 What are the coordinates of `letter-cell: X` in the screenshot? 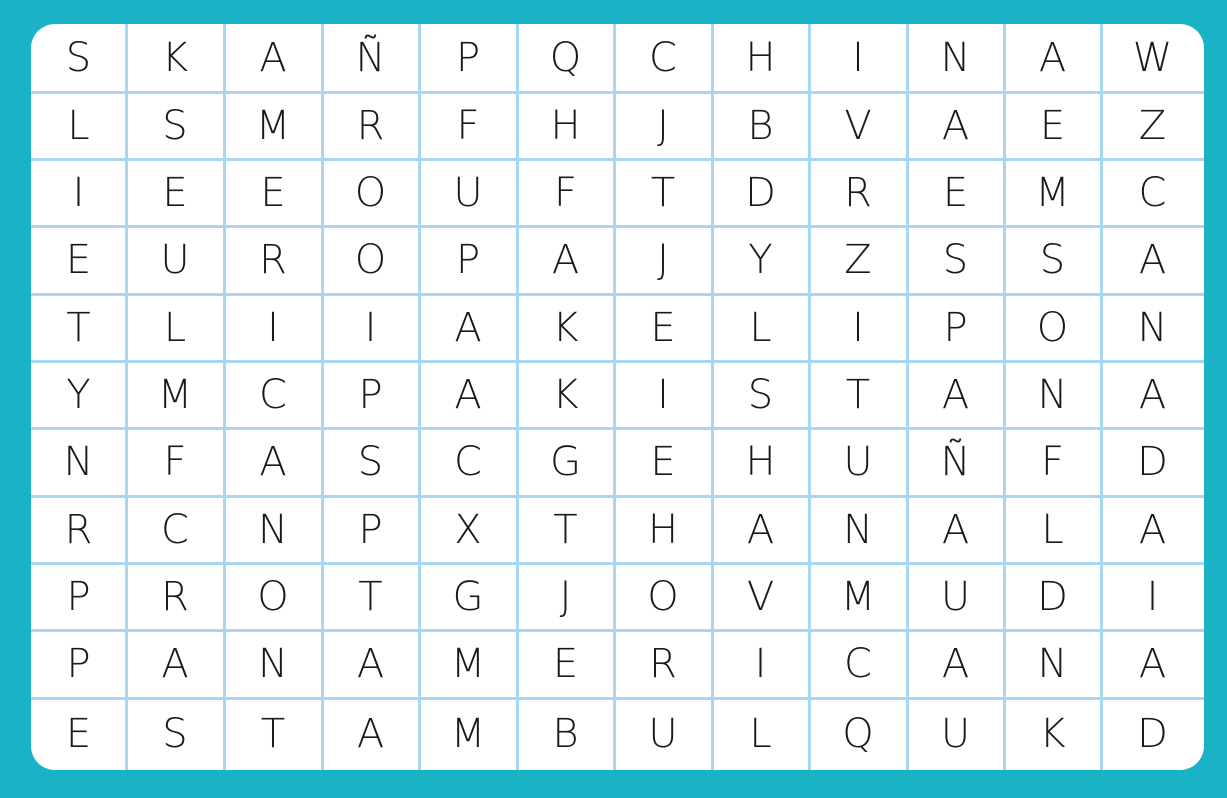 It's located at (468, 529).